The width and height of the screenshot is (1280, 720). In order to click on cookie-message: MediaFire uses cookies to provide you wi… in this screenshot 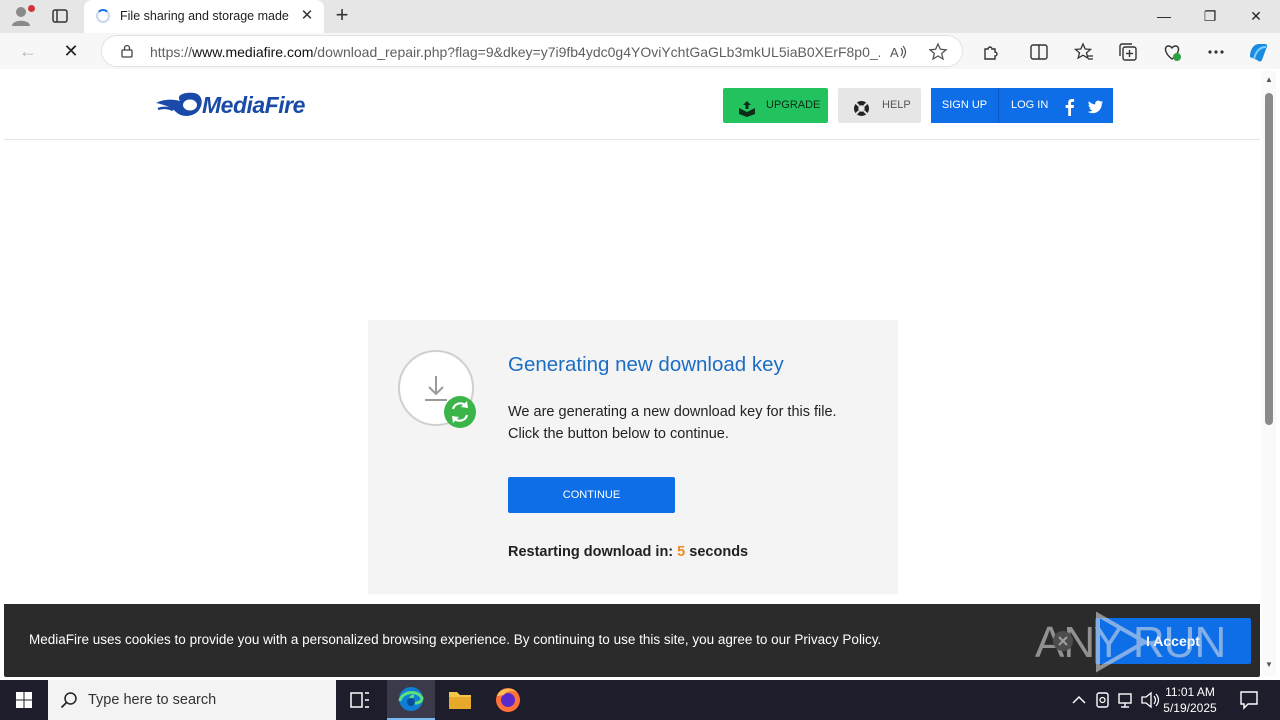, I will do `click(455, 639)`.